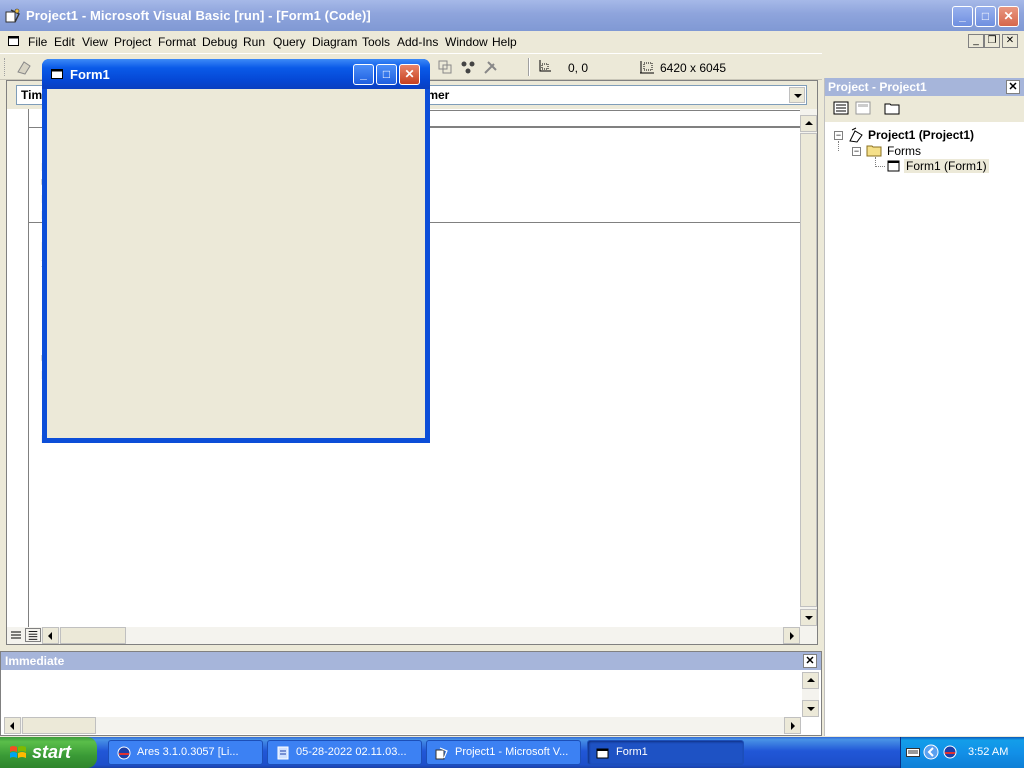  Describe the element at coordinates (921, 135) in the screenshot. I see `tree-project-node: Project1 (Project1)` at that location.